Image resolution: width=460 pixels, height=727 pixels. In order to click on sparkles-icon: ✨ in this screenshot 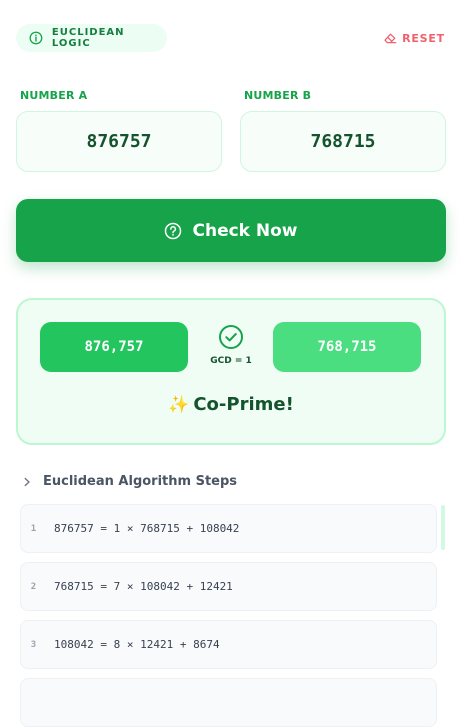, I will do `click(179, 405)`.